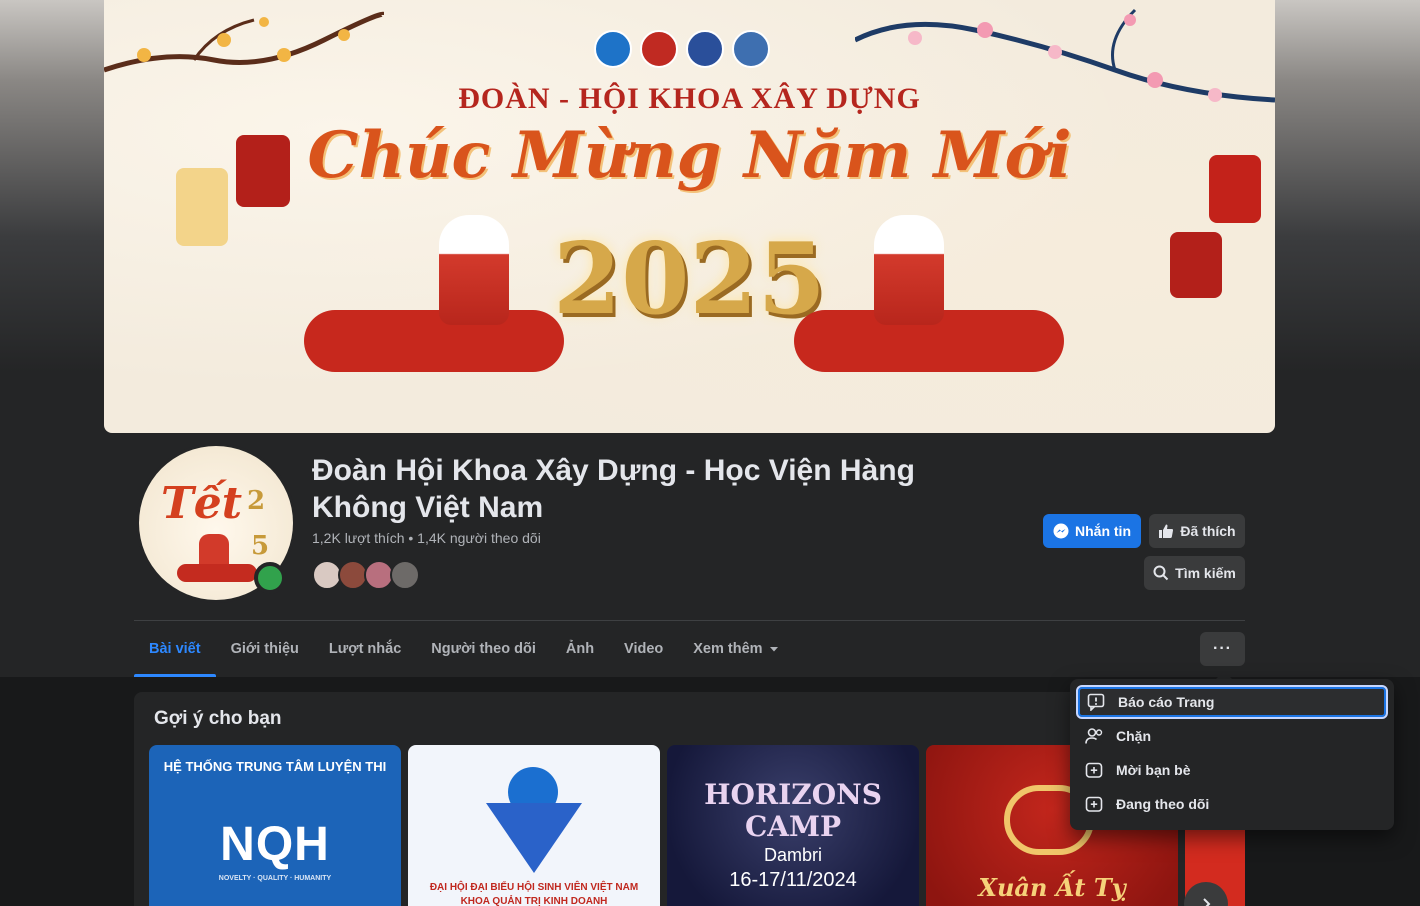 The image size is (1420, 906). I want to click on tab-label: Người theo dõi, so click(483, 649).